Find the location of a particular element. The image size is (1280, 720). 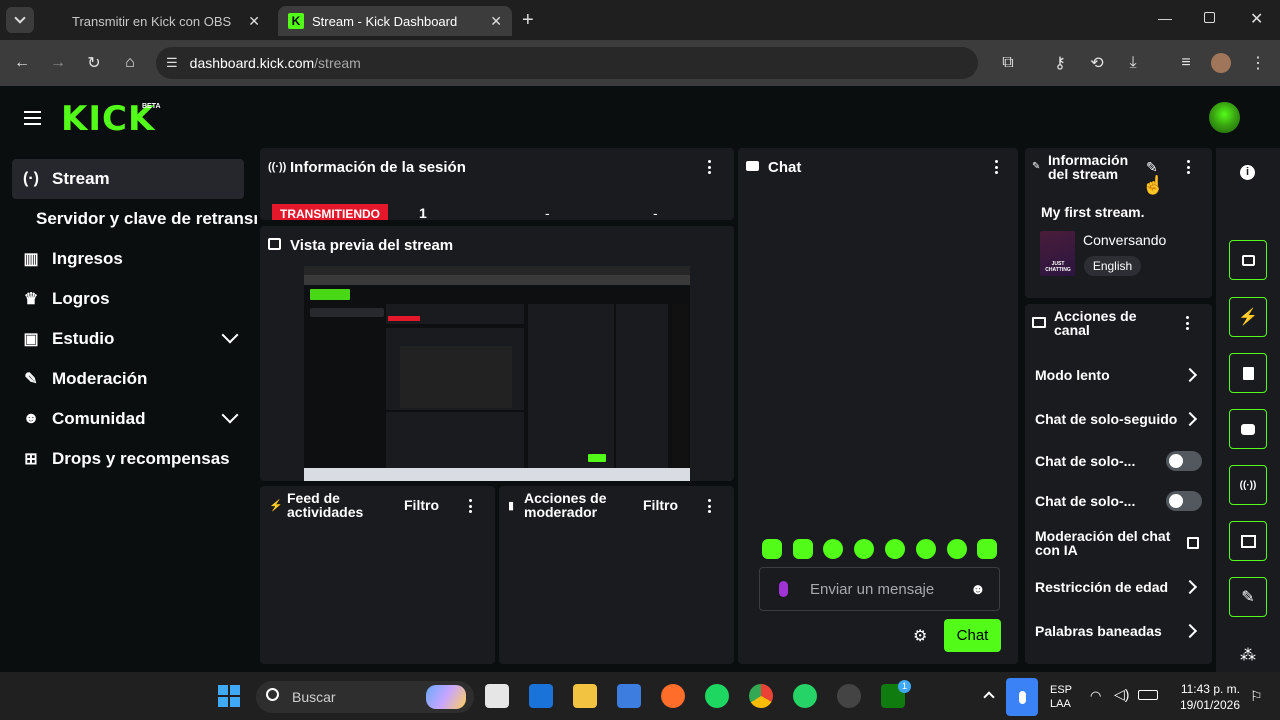

site-info-icon: ☰ is located at coordinates (172, 63).